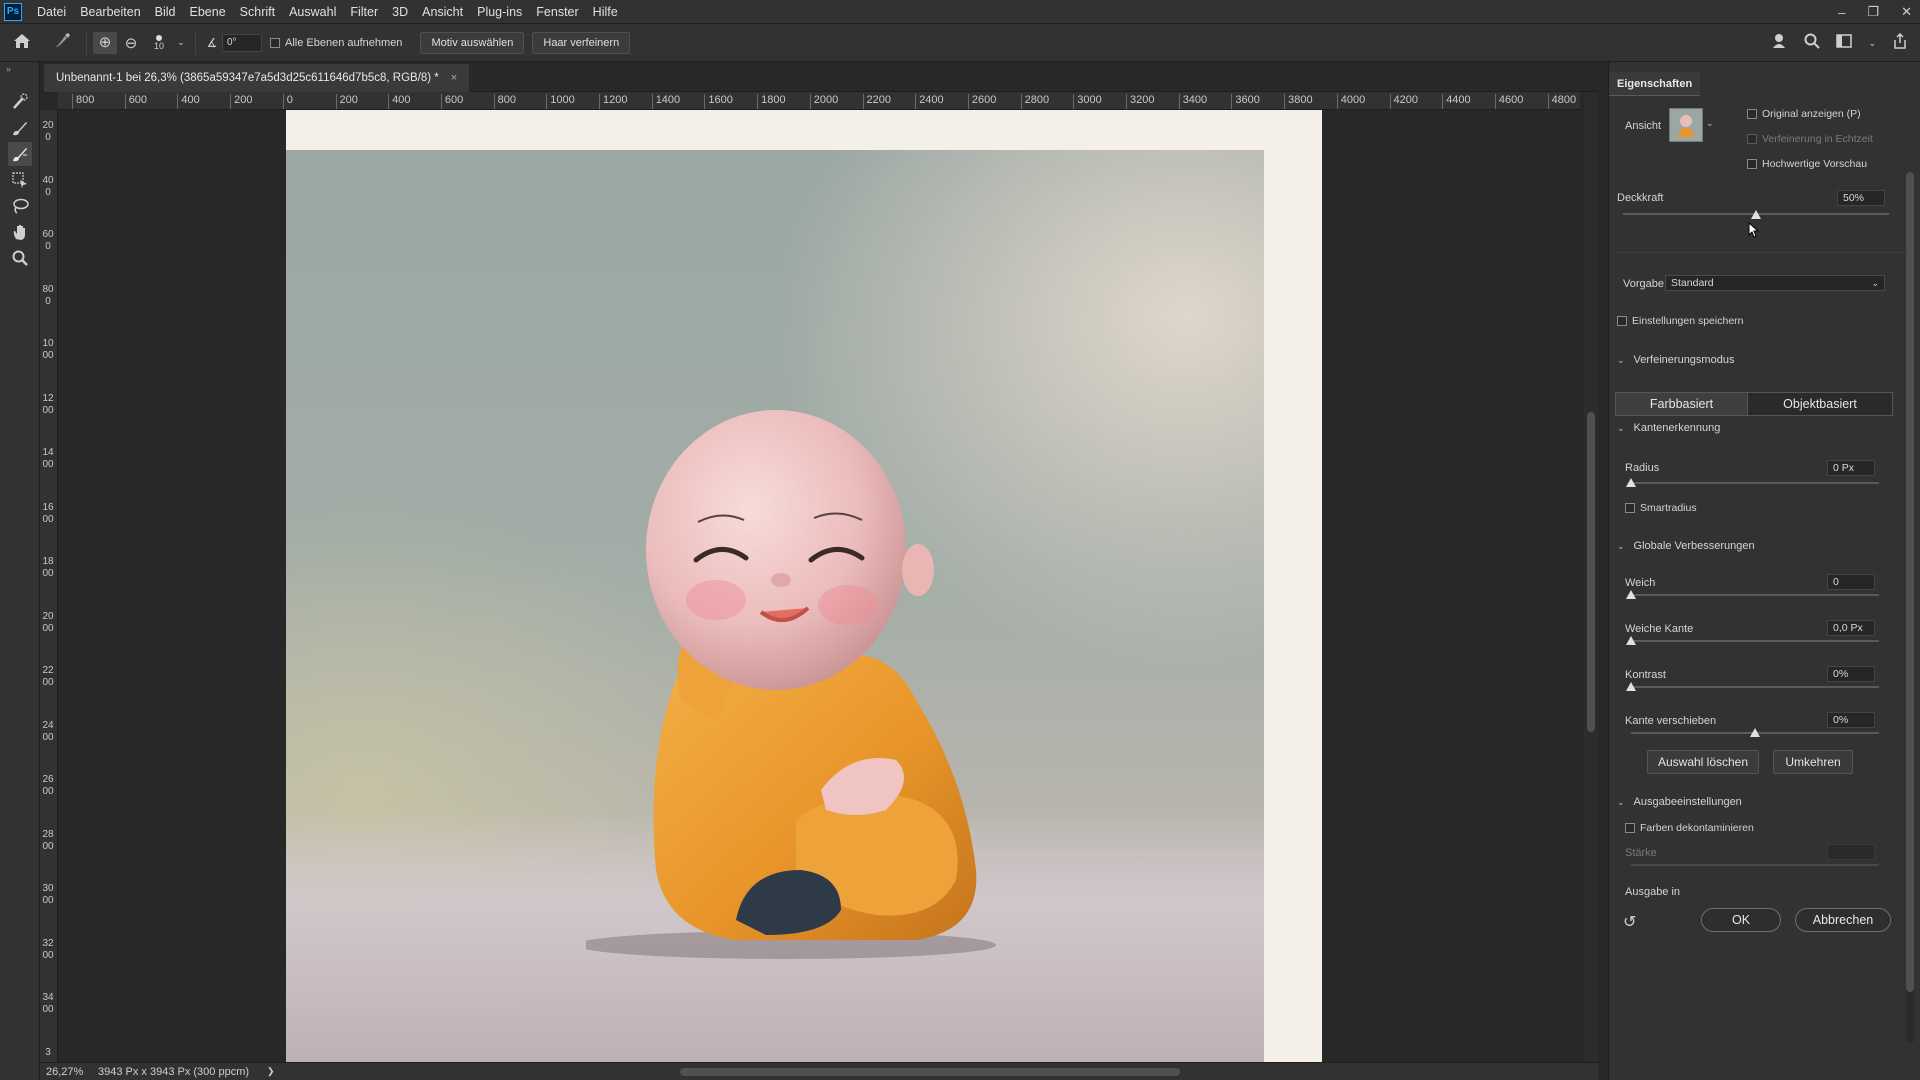 The image size is (1920, 1080). Describe the element at coordinates (1851, 628) in the screenshot. I see `feather-input: 0,0 Px` at that location.